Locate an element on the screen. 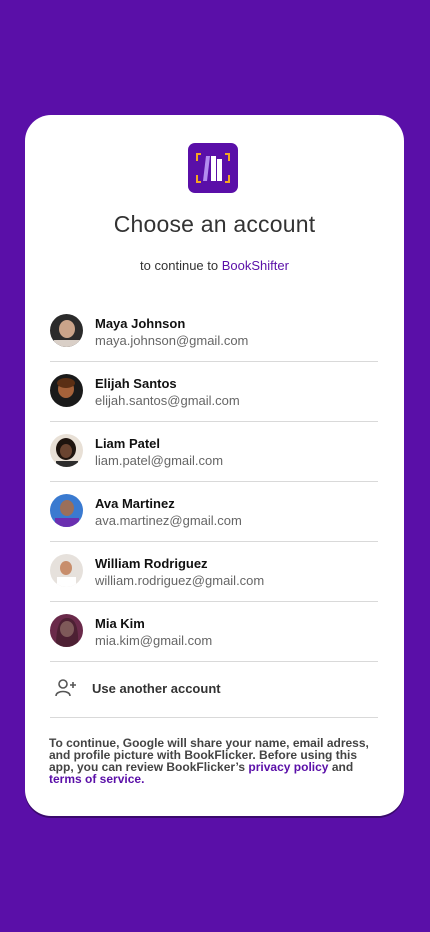 The height and width of the screenshot is (932, 430). disclaimer-end: . is located at coordinates (143, 779).